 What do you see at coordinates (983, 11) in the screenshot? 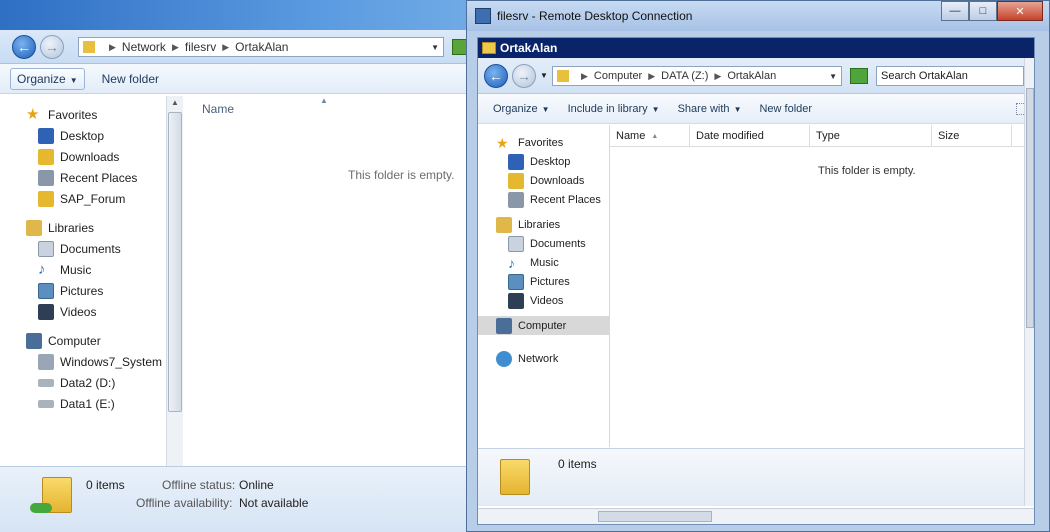
I see `maximize-button: □` at bounding box center [983, 11].